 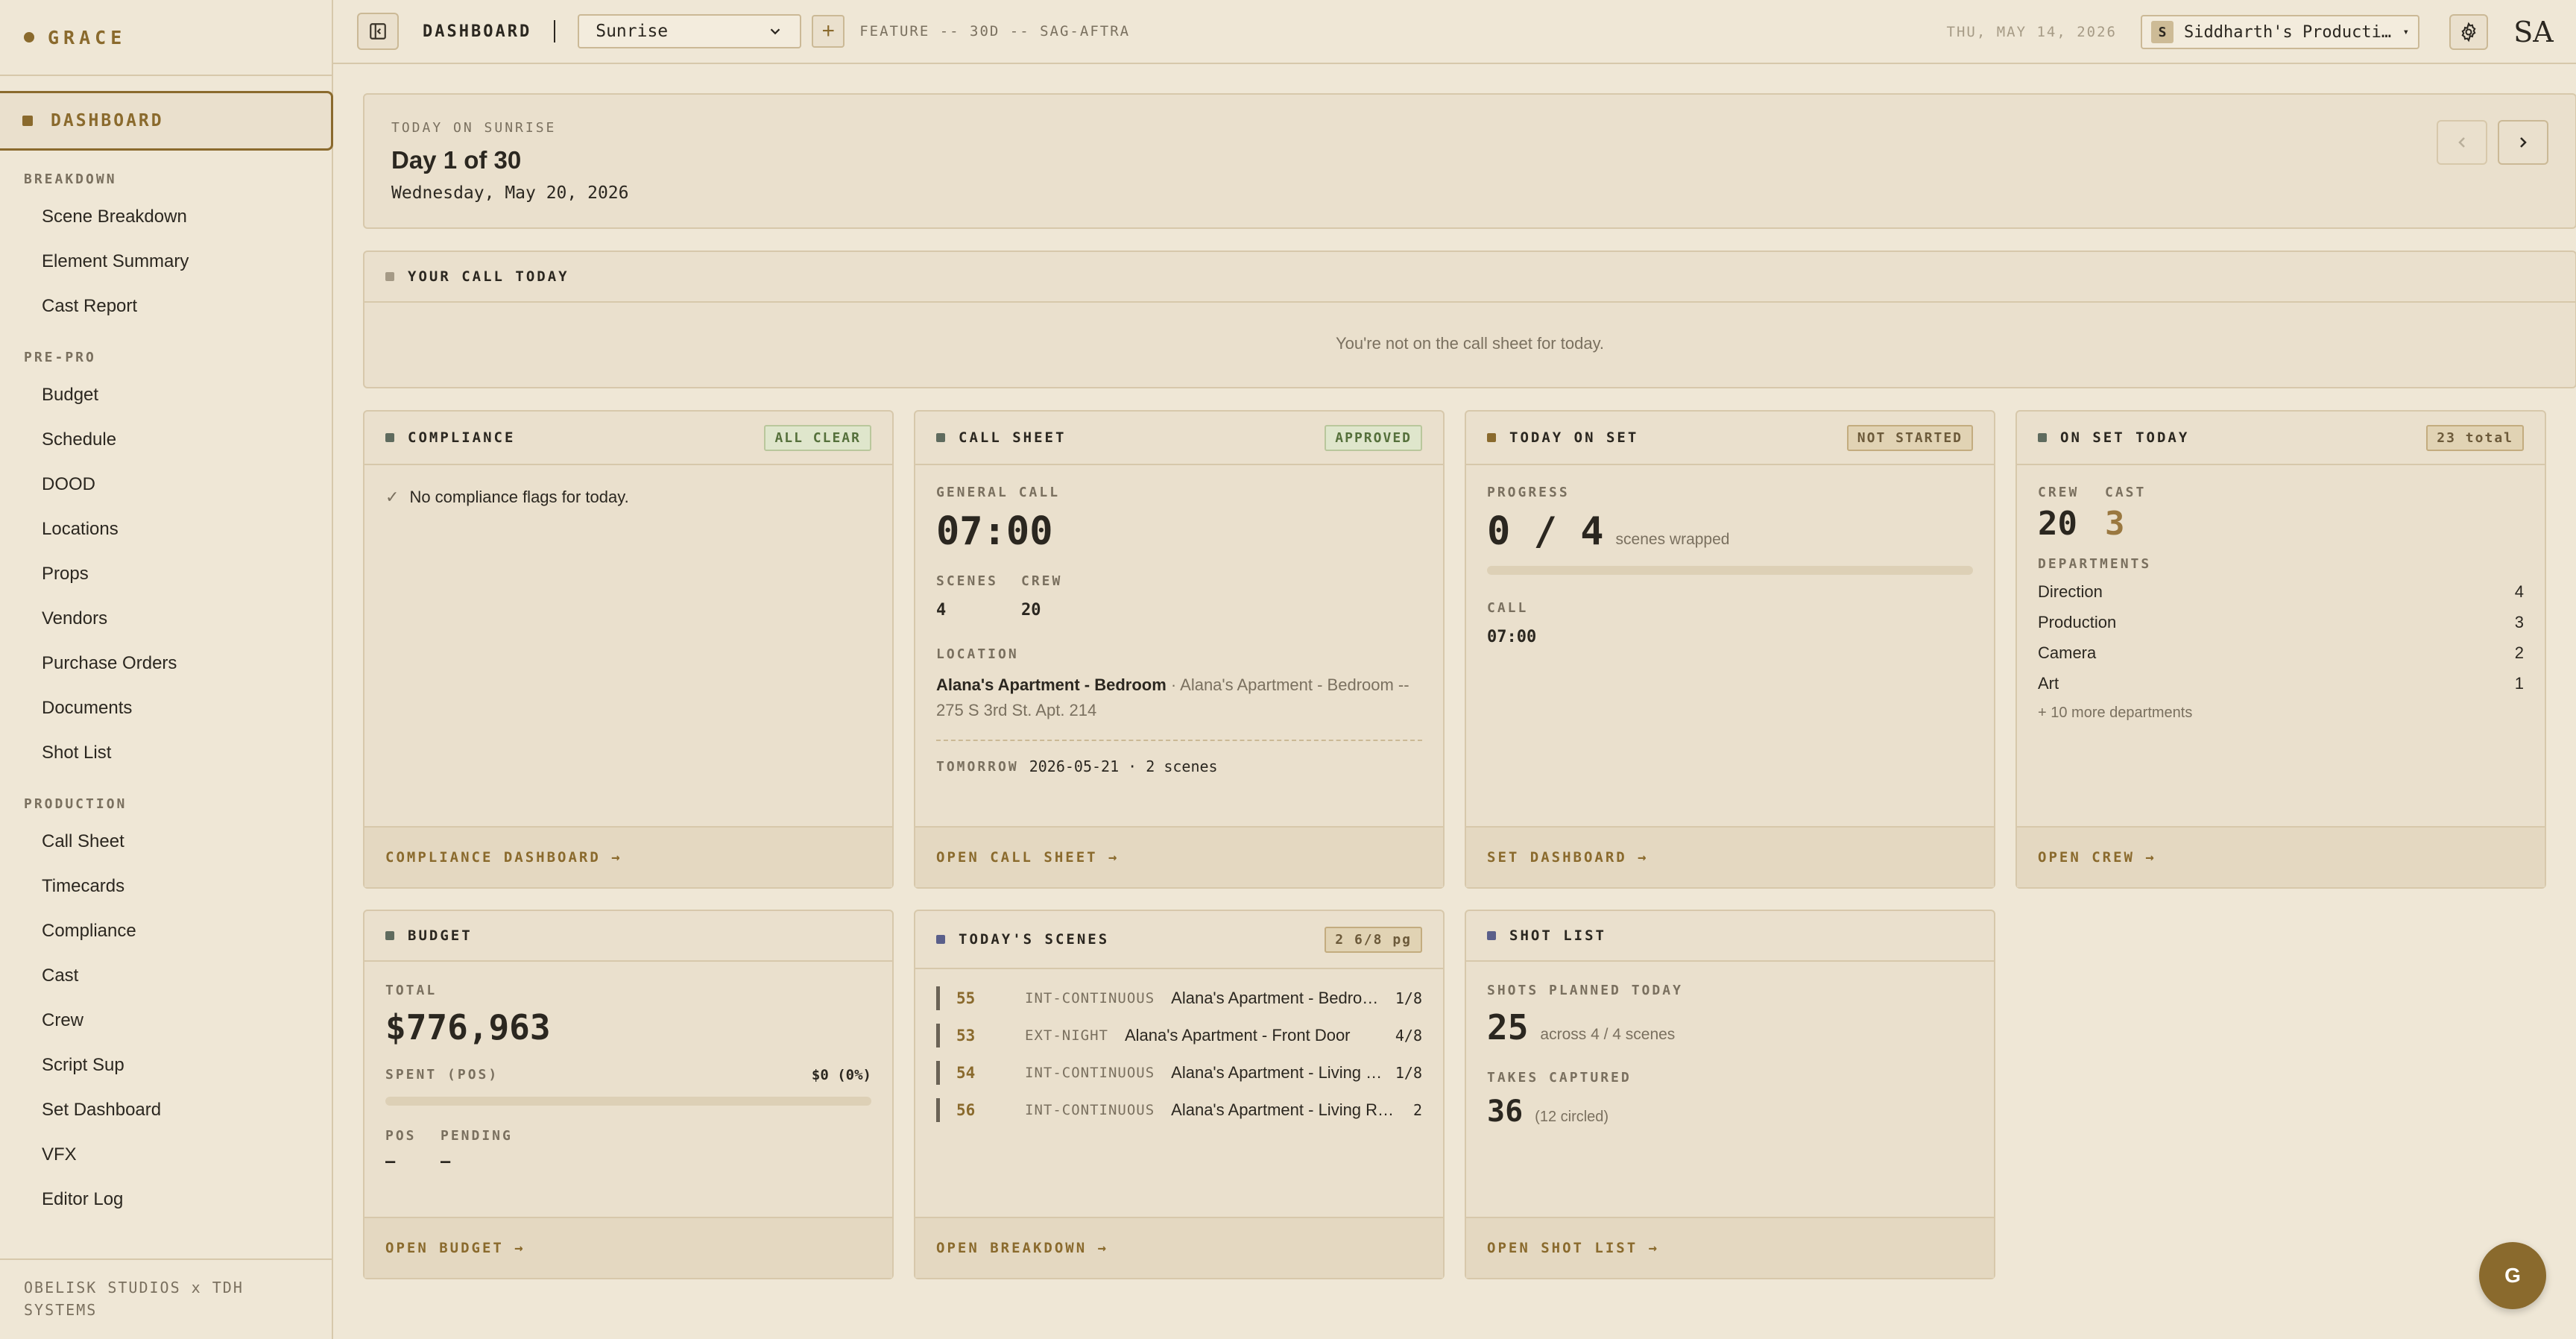 I want to click on department-count: 2, so click(x=2519, y=652).